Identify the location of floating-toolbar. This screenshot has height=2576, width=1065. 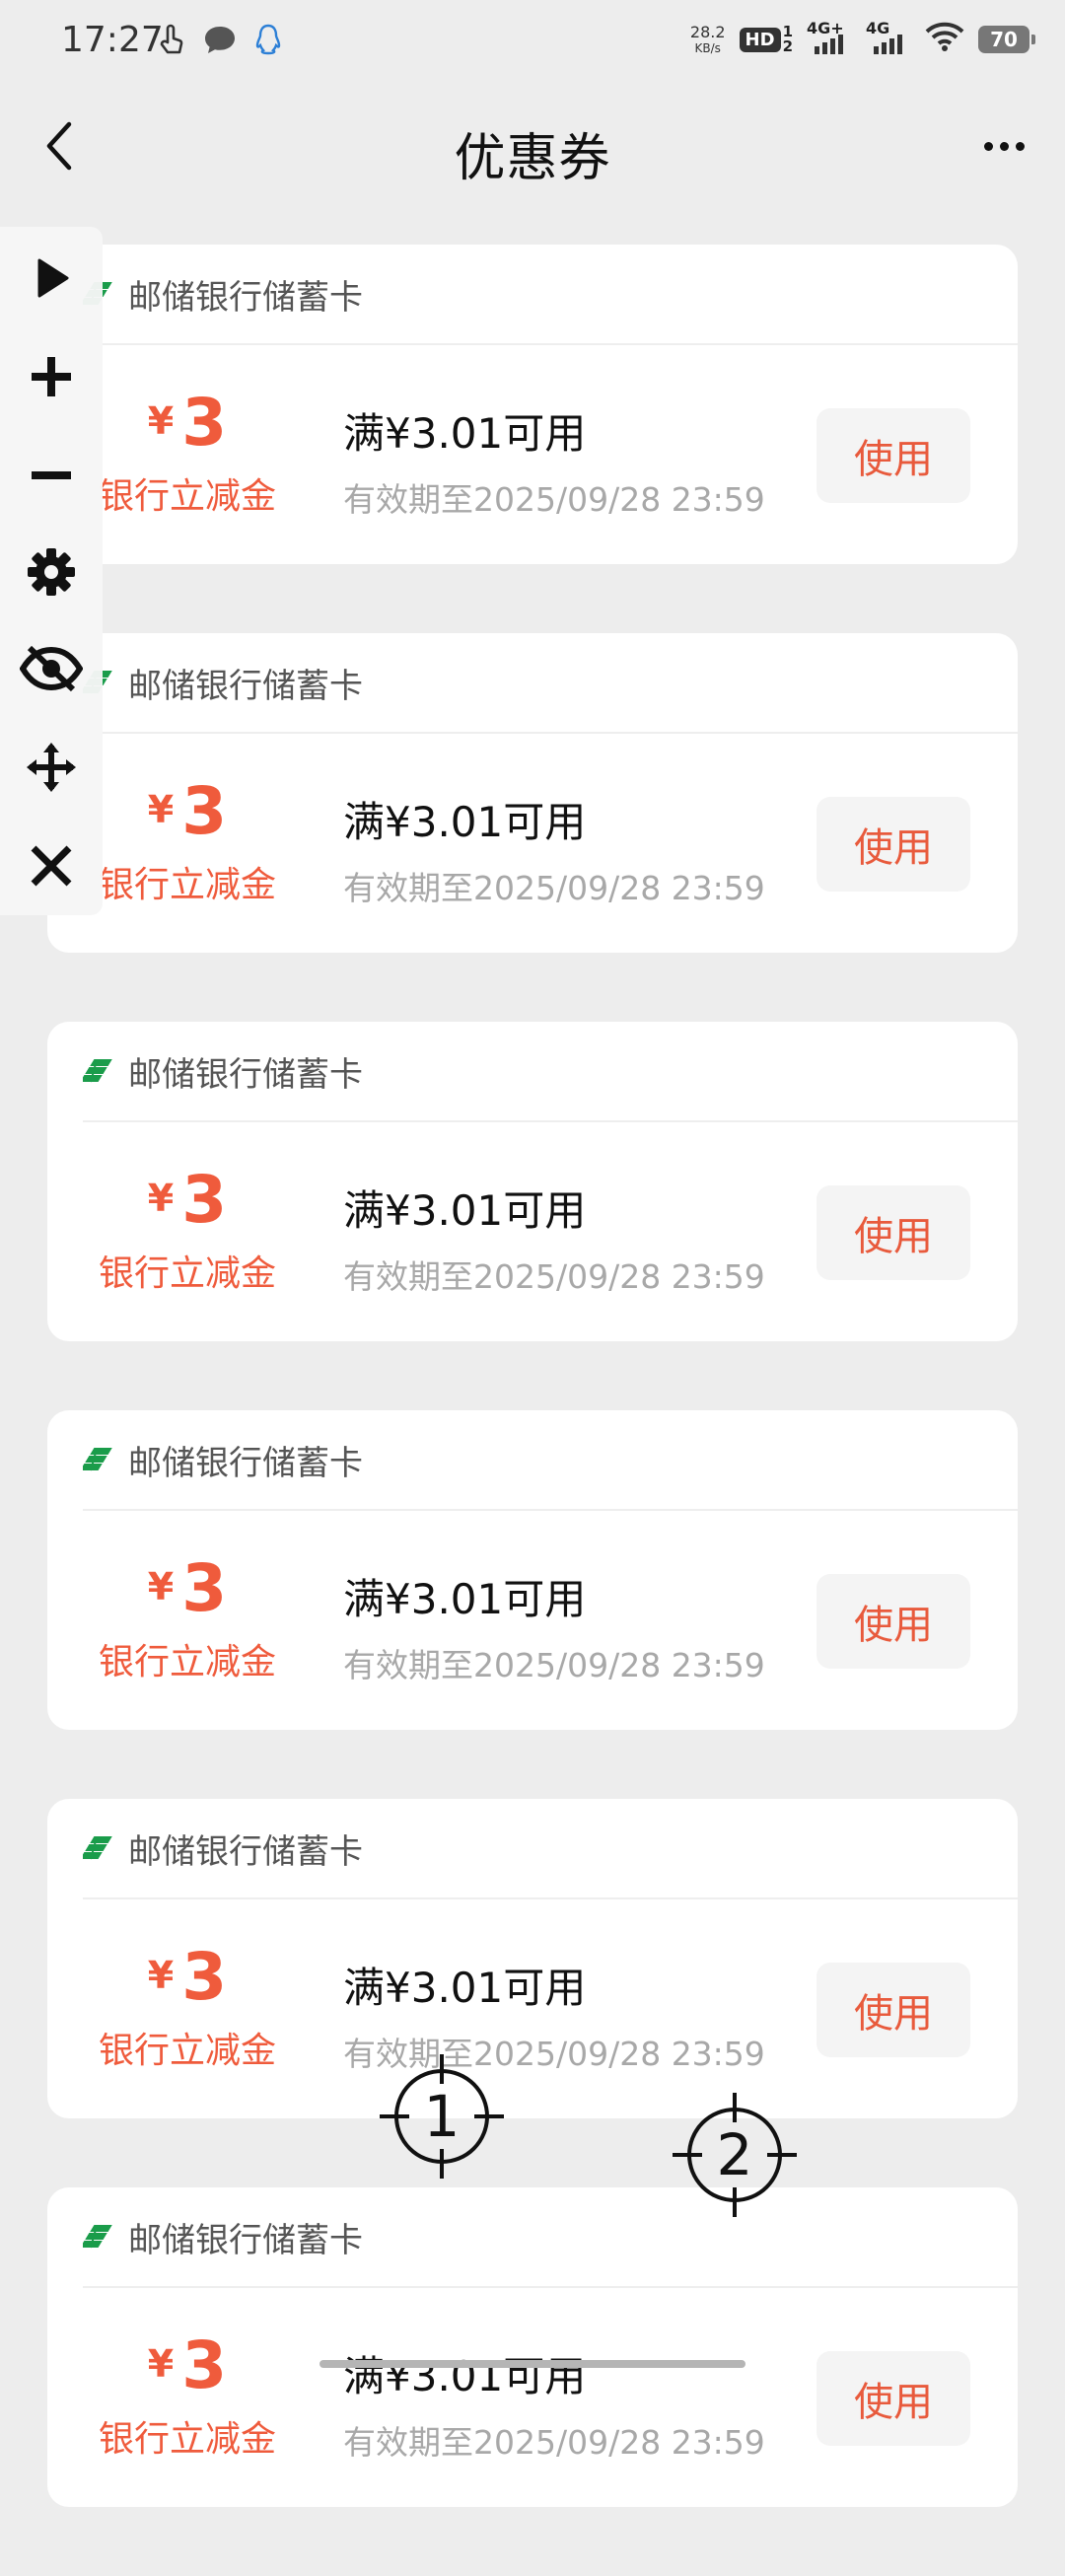
(51, 571).